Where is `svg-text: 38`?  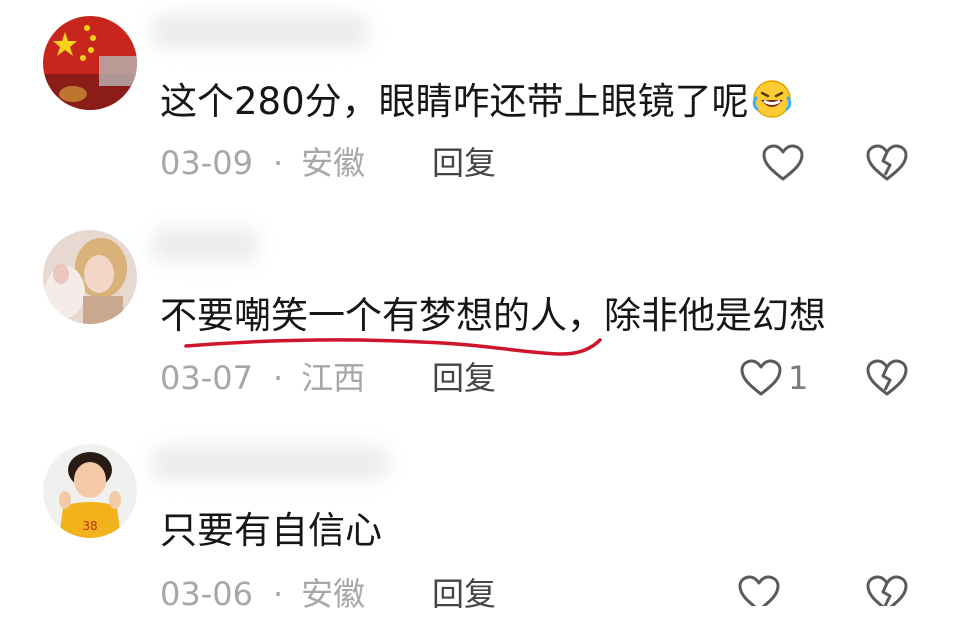
svg-text: 38 is located at coordinates (89, 526).